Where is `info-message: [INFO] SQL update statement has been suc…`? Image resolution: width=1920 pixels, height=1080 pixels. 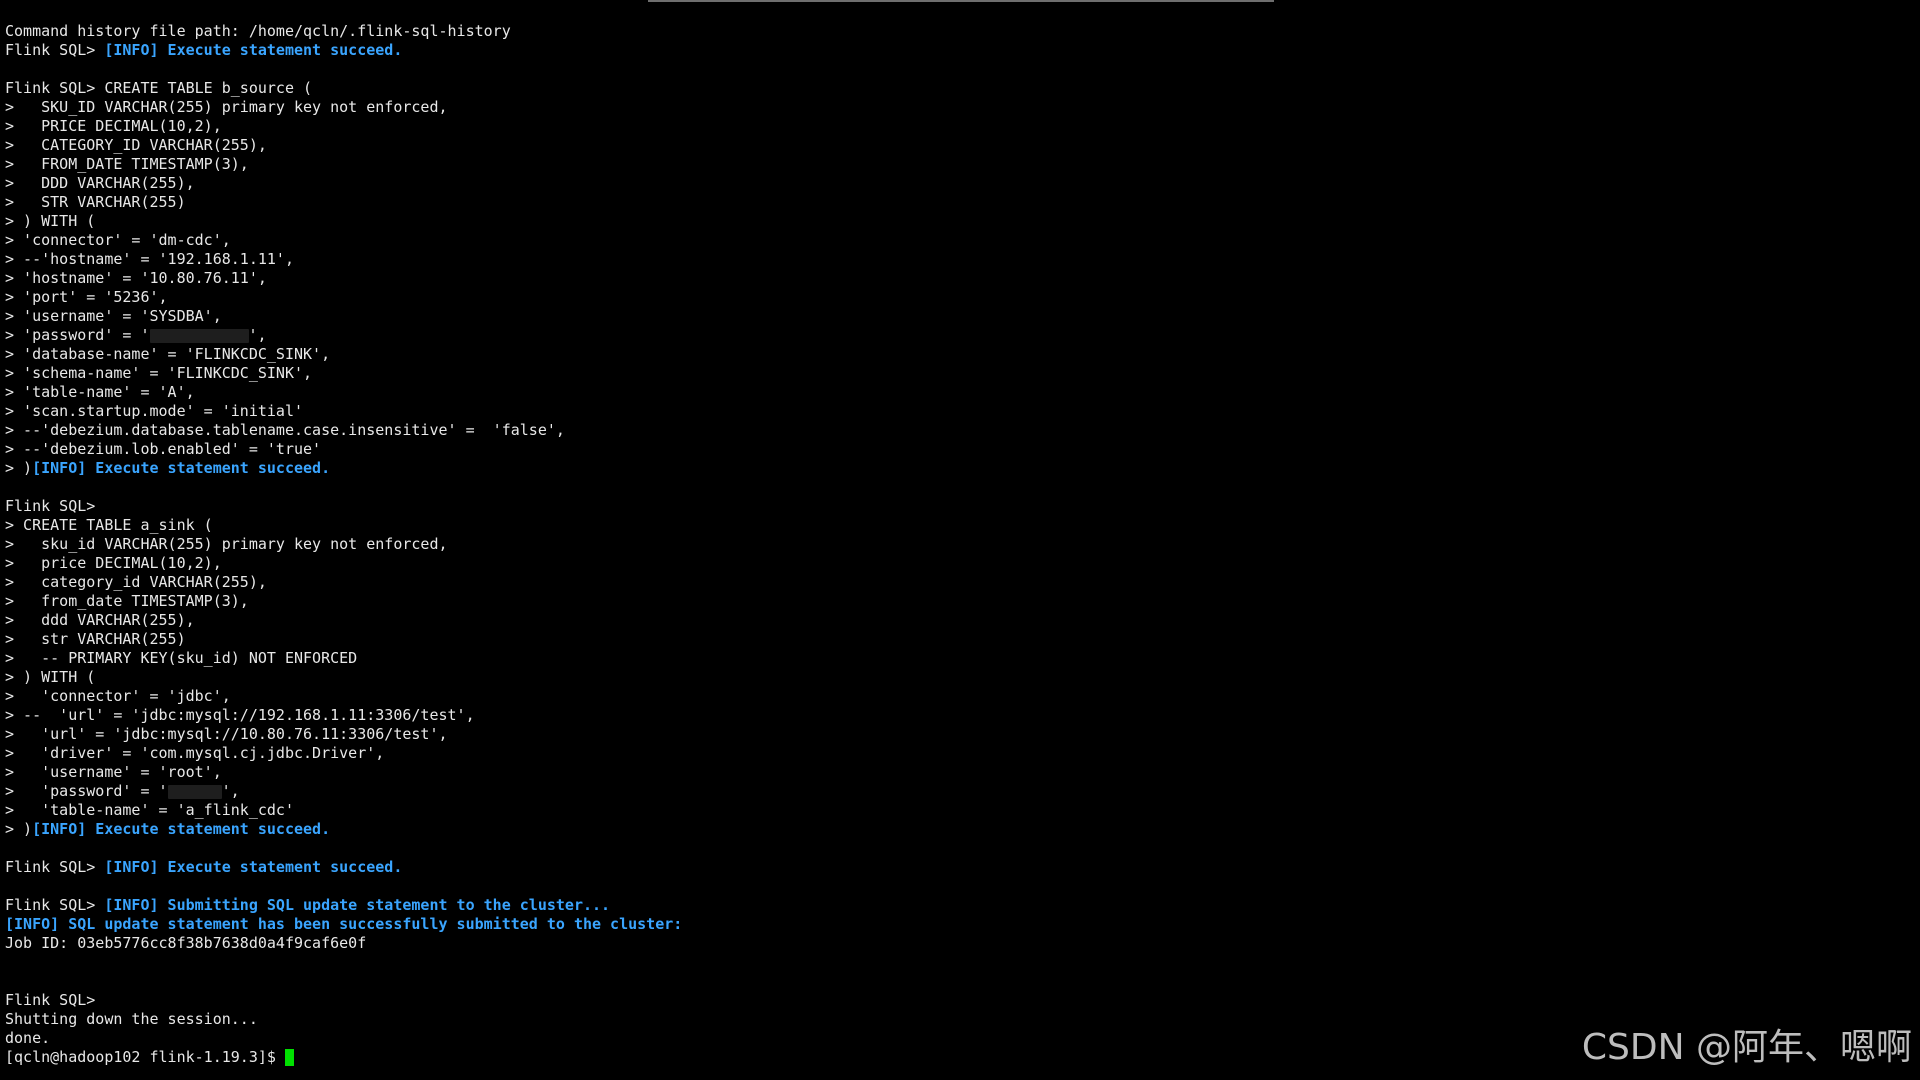 info-message: [INFO] SQL update statement has been suc… is located at coordinates (344, 924).